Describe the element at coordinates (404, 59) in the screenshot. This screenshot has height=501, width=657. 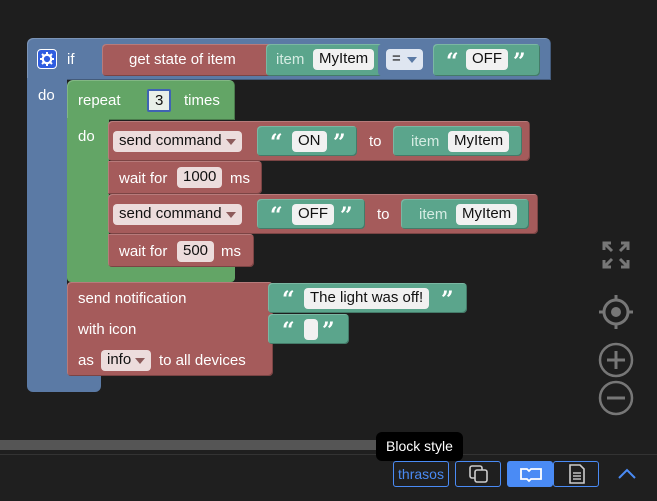
I see `operator-dropdown: =` at that location.